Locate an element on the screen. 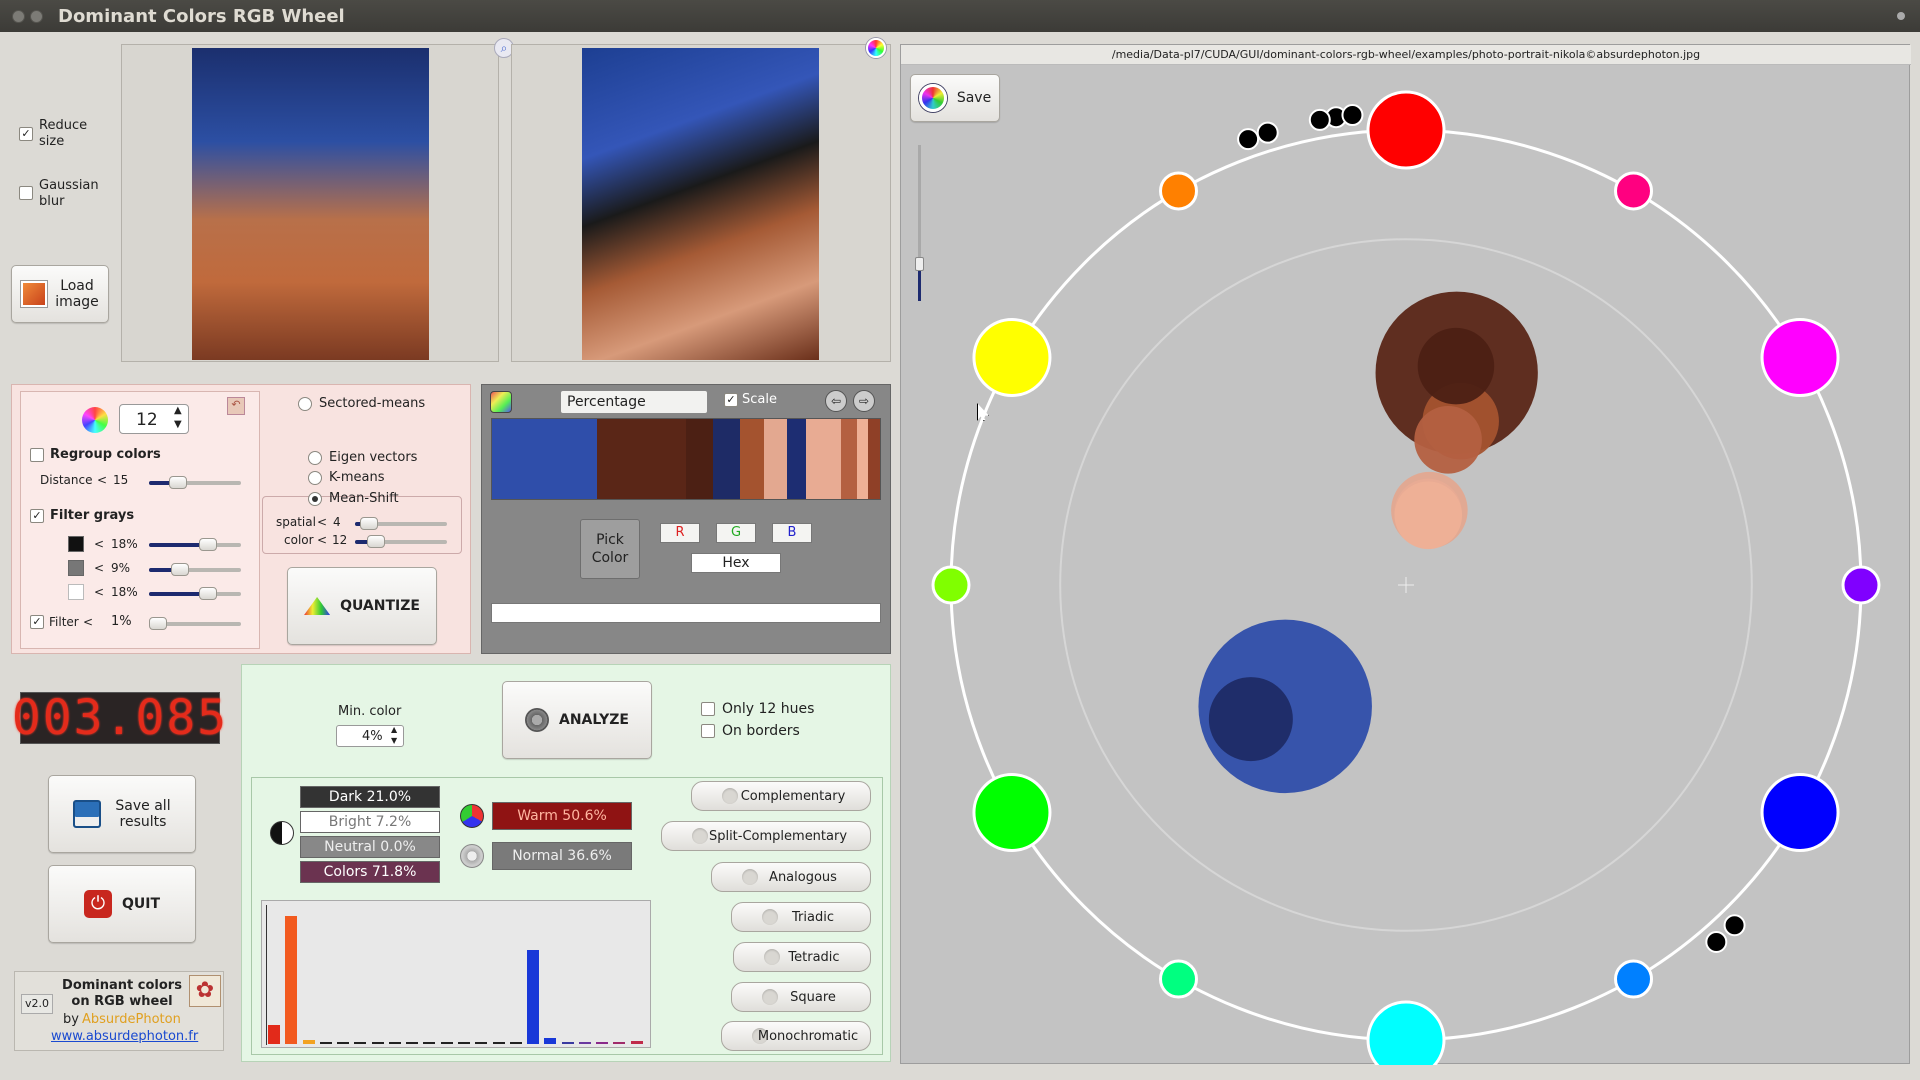 The image size is (1920, 1080). mid-gray-slider is located at coordinates (195, 569).